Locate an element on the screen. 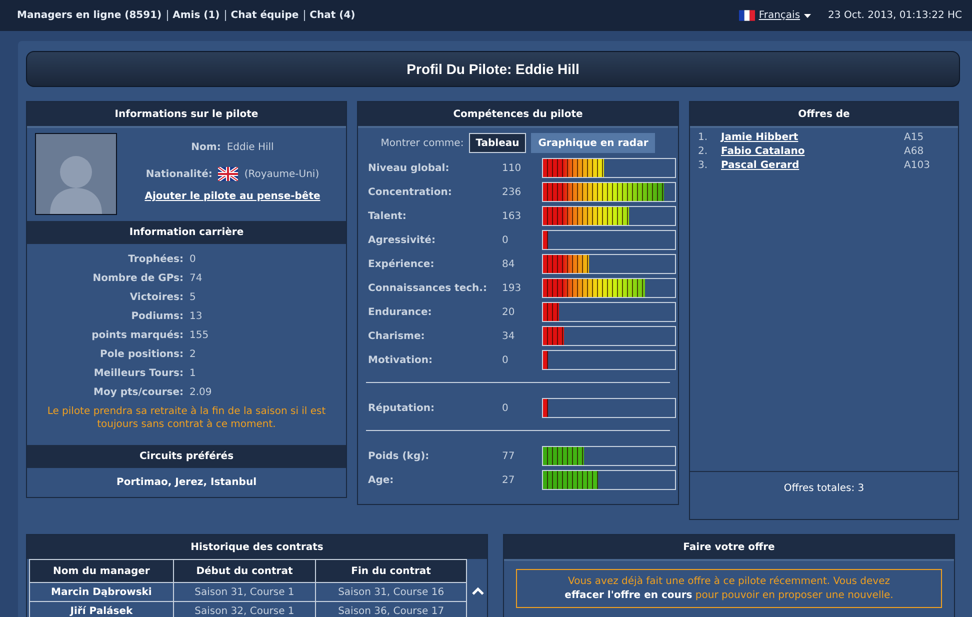  manager-link: Pascal Gerard is located at coordinates (760, 165).